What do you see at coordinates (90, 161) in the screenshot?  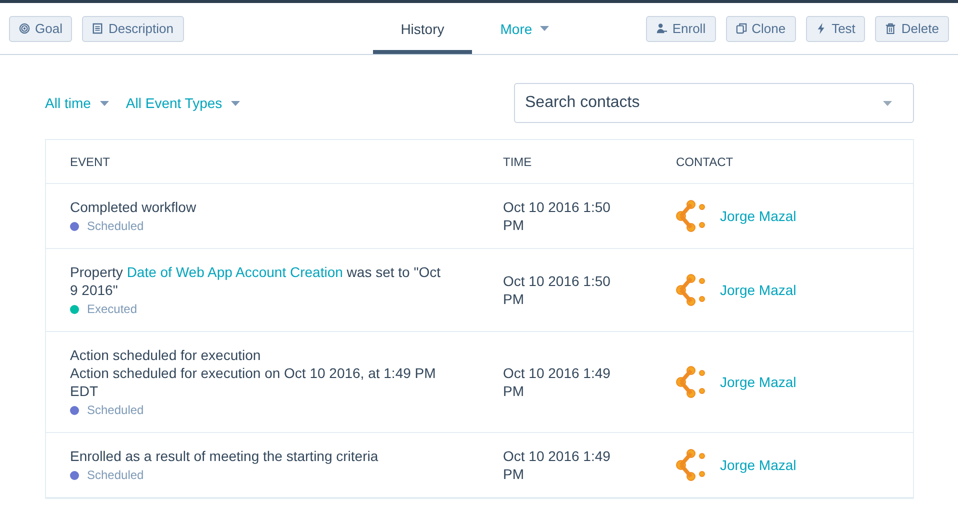 I see `column-header: EVENT` at bounding box center [90, 161].